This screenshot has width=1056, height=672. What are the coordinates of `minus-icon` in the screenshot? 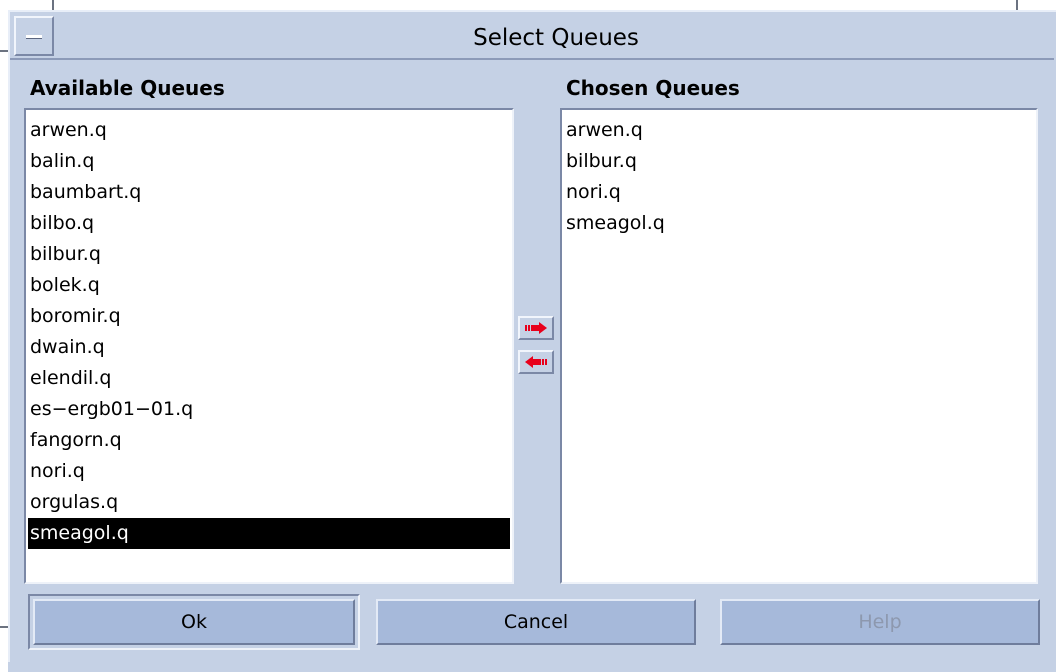 It's located at (34, 37).